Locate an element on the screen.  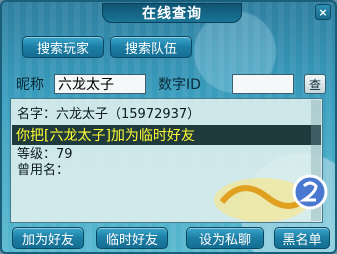
close-button: × is located at coordinates (323, 12).